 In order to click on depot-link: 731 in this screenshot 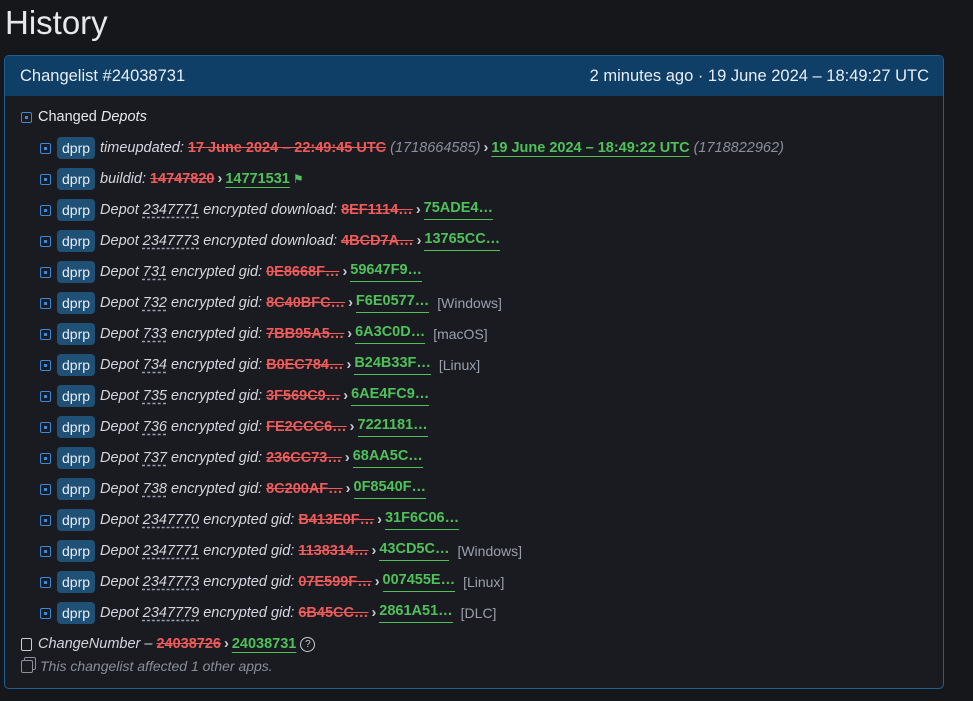, I will do `click(155, 272)`.